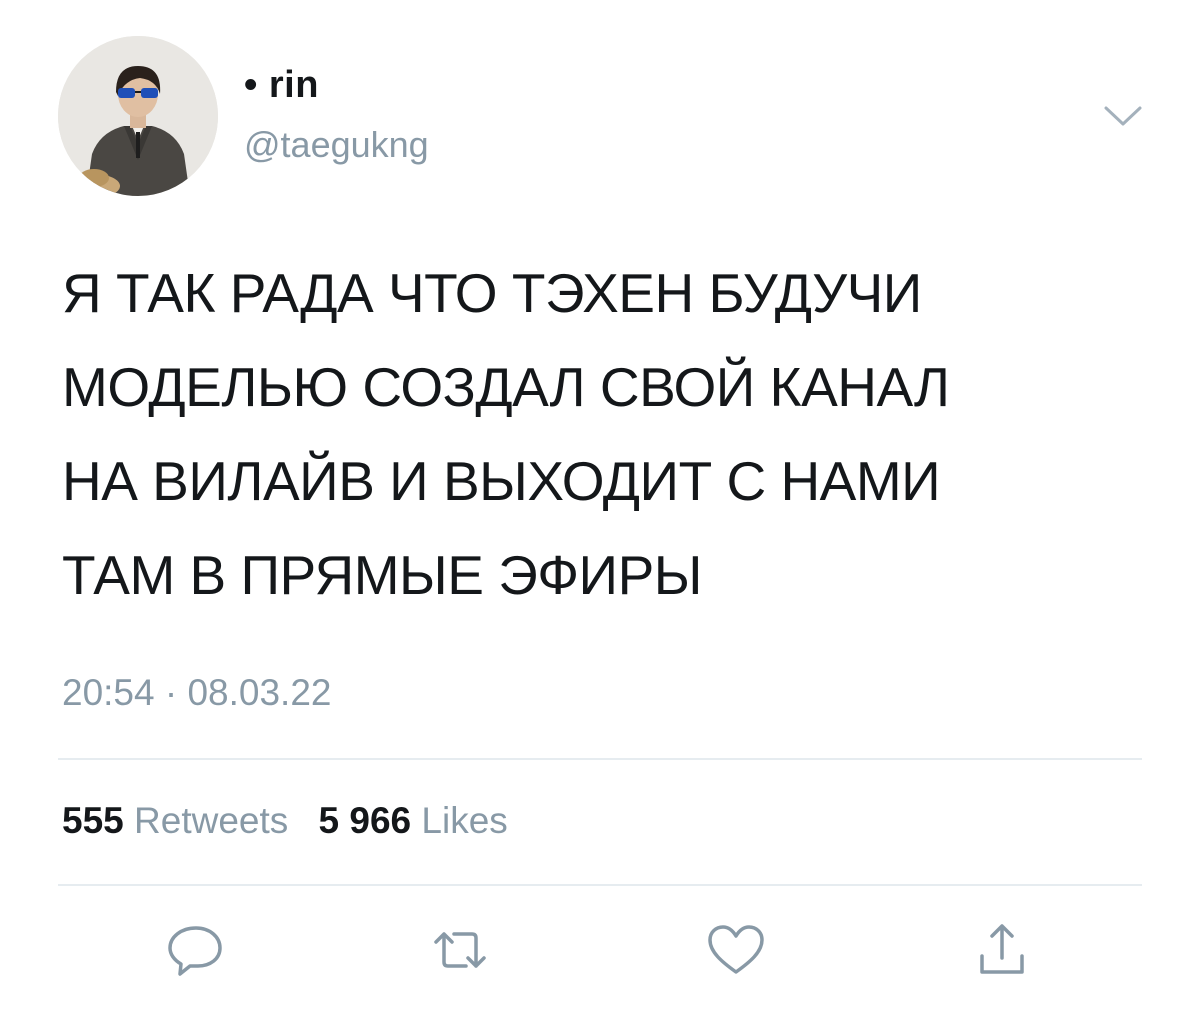 The image size is (1200, 1014). I want to click on retweet-icon, so click(460, 950).